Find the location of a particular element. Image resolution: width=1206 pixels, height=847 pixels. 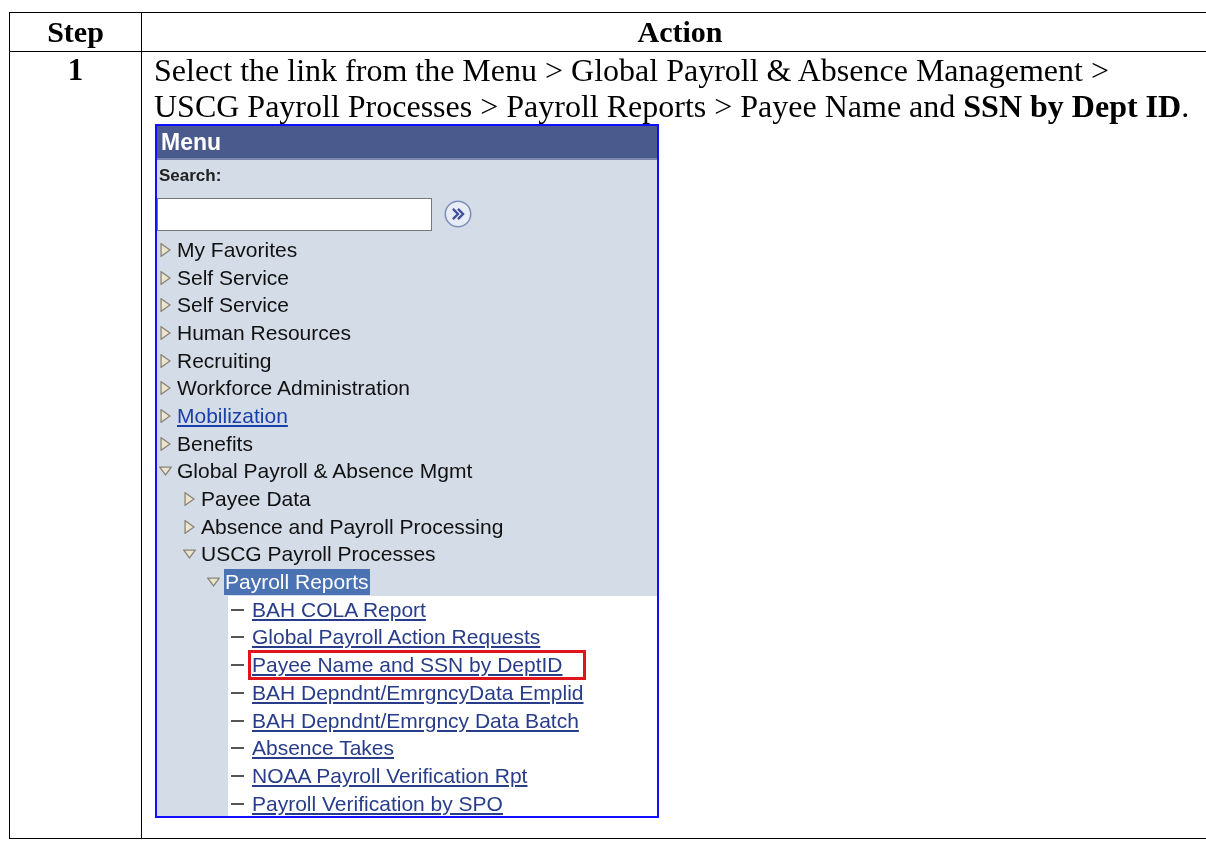

menu-link: Payee Name and SSN by DeptID is located at coordinates (417, 665).